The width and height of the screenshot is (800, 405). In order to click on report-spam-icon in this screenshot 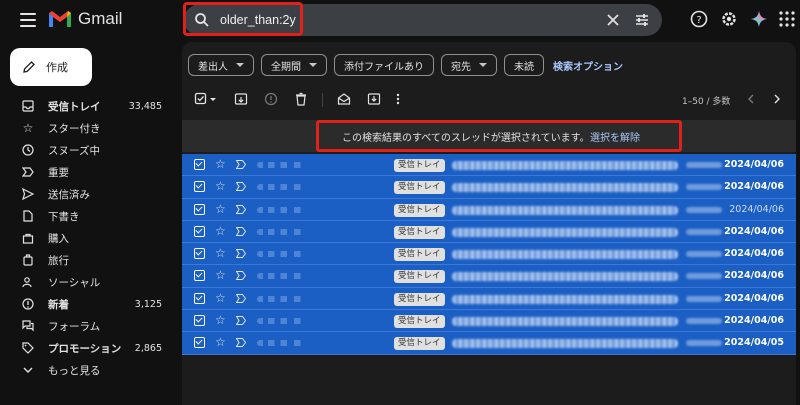, I will do `click(271, 99)`.